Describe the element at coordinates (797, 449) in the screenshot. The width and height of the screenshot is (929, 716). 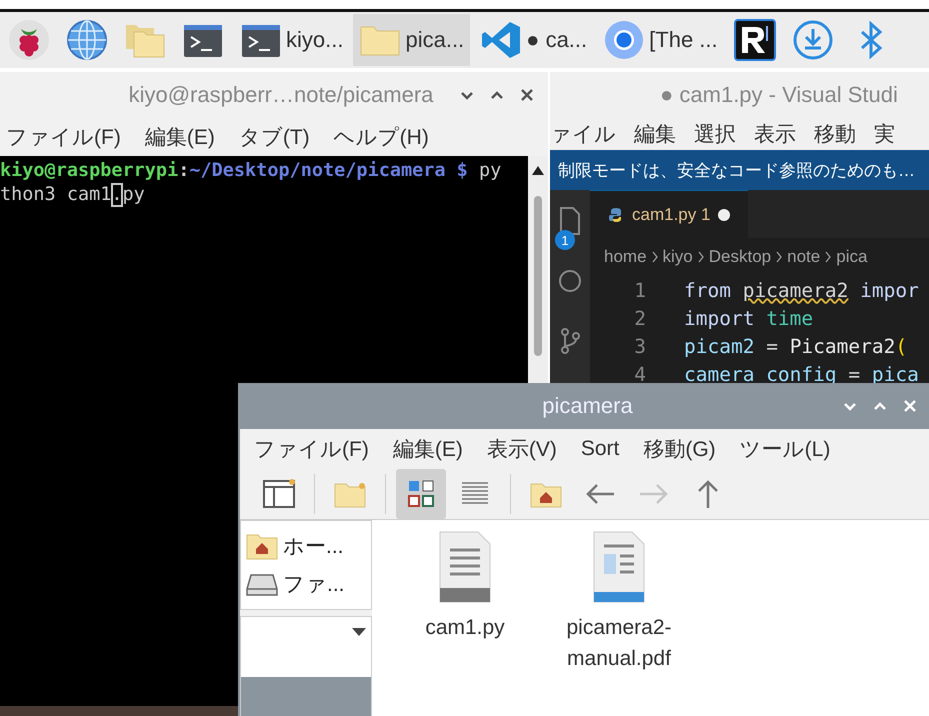
I see `menu-item: ツール(L)` at that location.